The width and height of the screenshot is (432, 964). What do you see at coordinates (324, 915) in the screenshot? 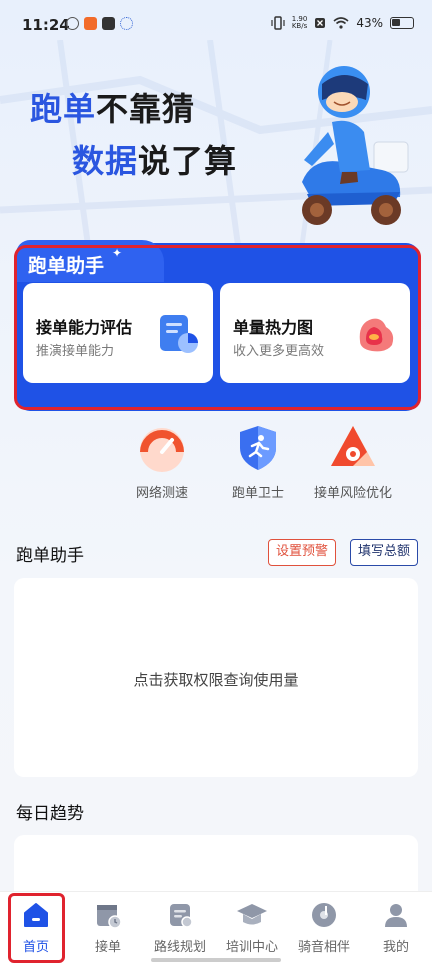
I see `music-disc-icon` at bounding box center [324, 915].